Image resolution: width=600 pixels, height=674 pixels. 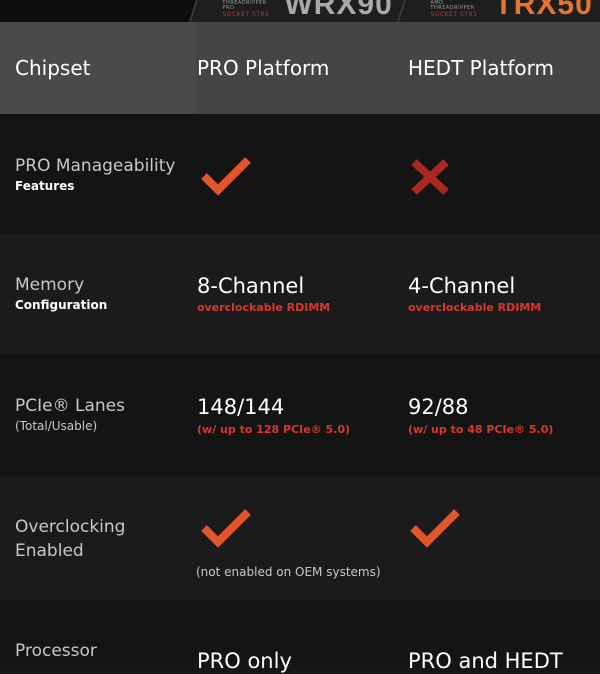 I want to click on row-label: Processor, so click(x=56, y=651).